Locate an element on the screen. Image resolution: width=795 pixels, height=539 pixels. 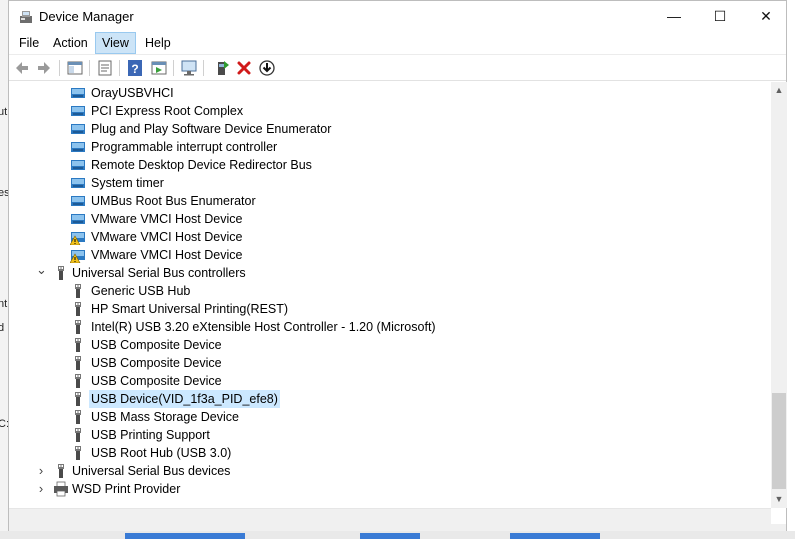
tree-item-label: UMBus Root Bus Enumerator is located at coordinates (173, 201).